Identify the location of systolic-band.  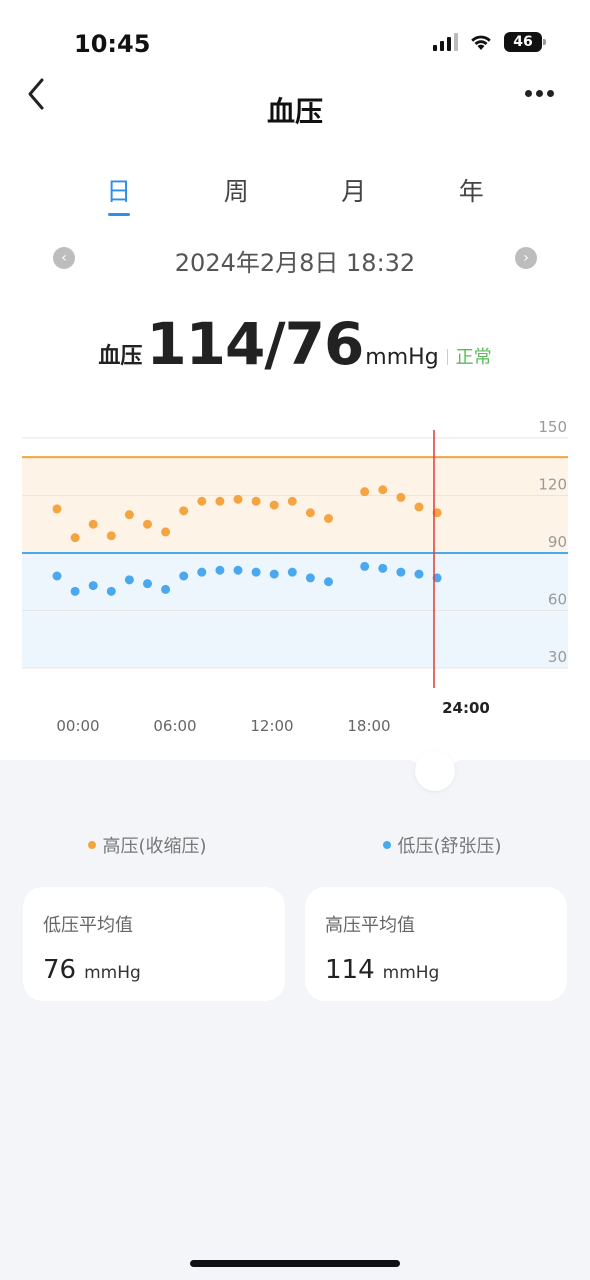
(295, 505).